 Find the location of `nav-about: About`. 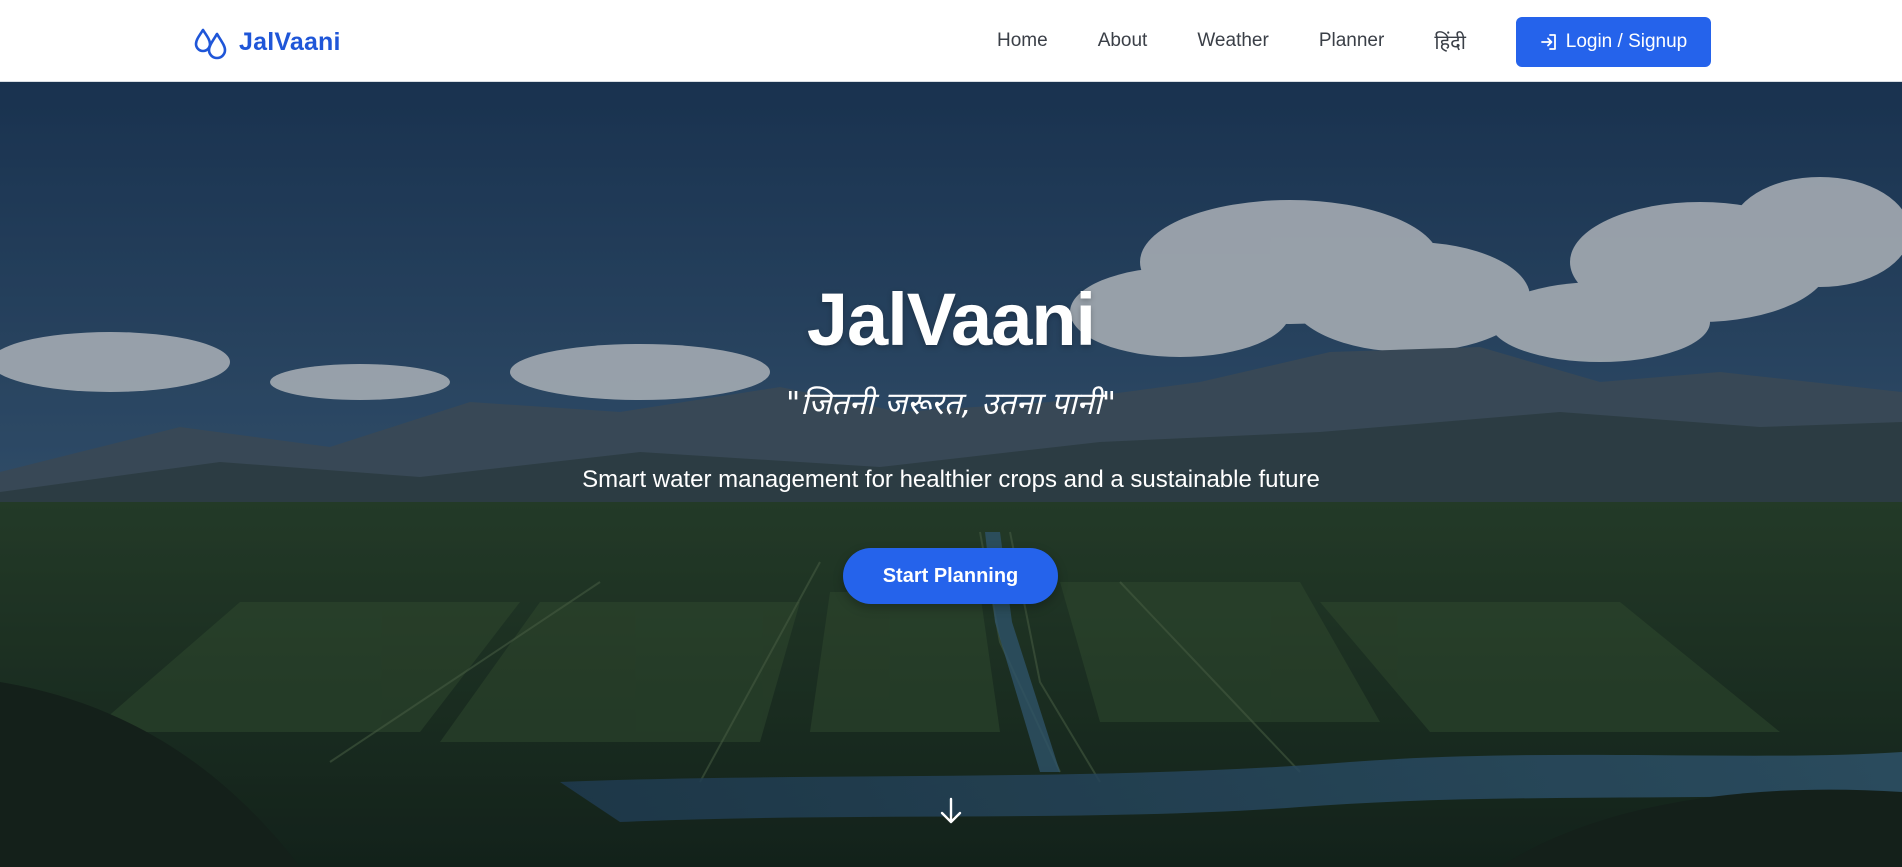

nav-about: About is located at coordinates (1123, 41).